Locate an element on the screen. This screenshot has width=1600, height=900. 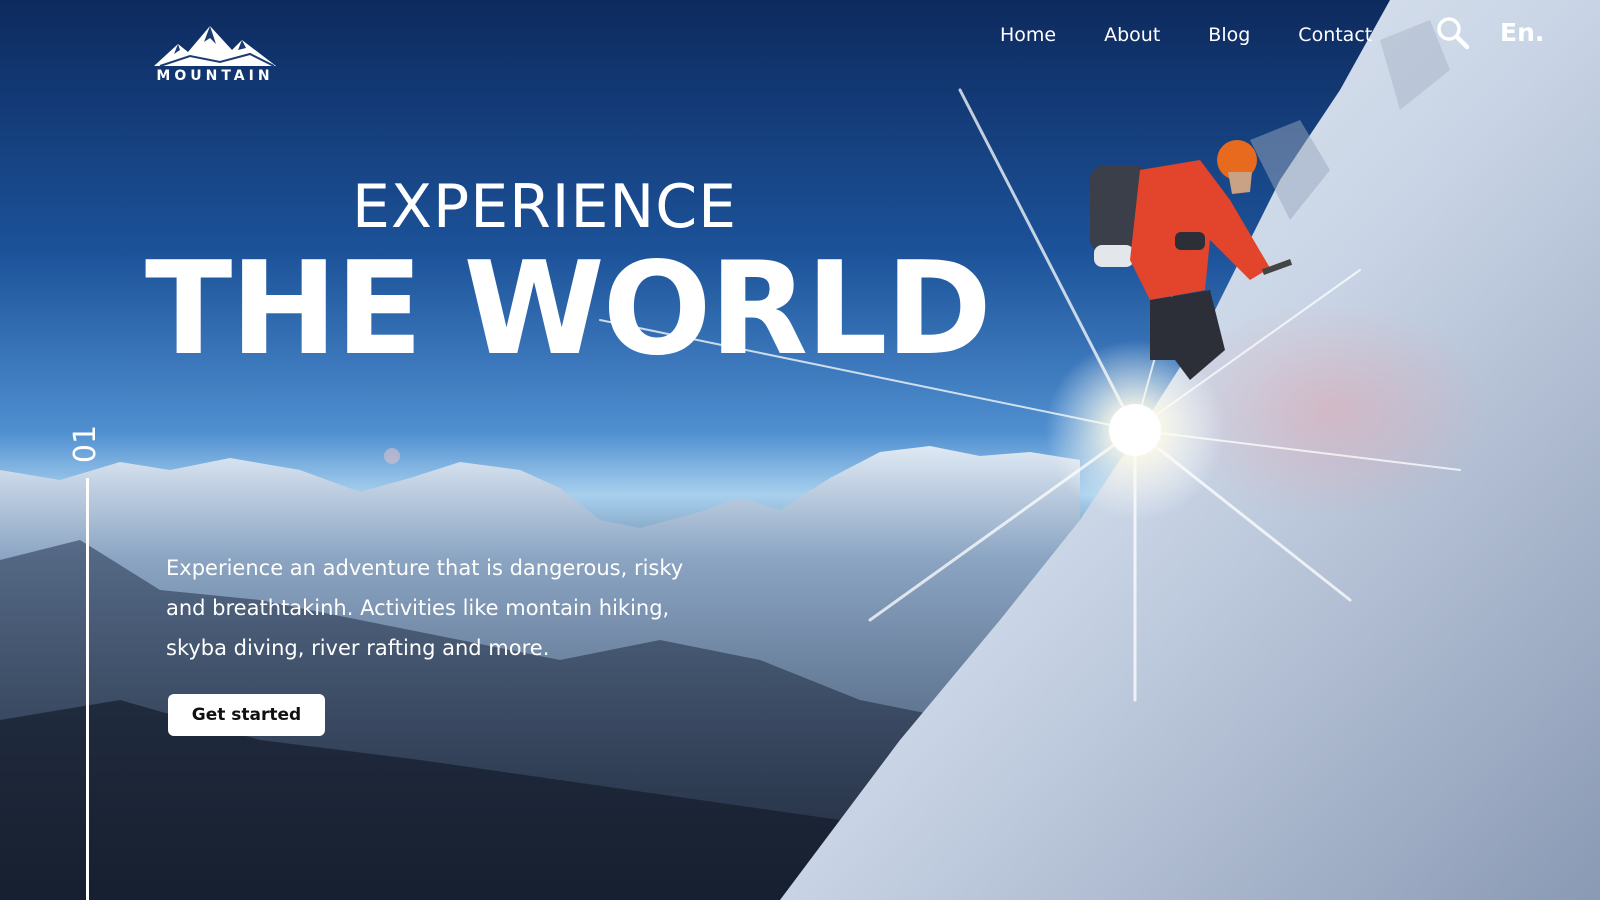
hero-kicker: EXPERIENCE is located at coordinates (545, 207).